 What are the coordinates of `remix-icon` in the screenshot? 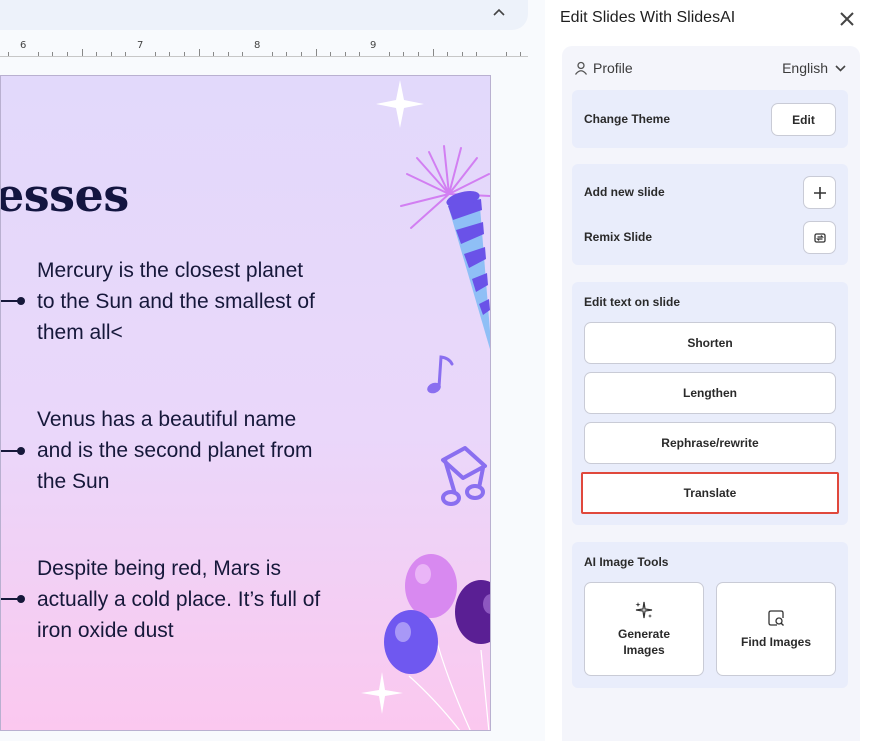 It's located at (819, 237).